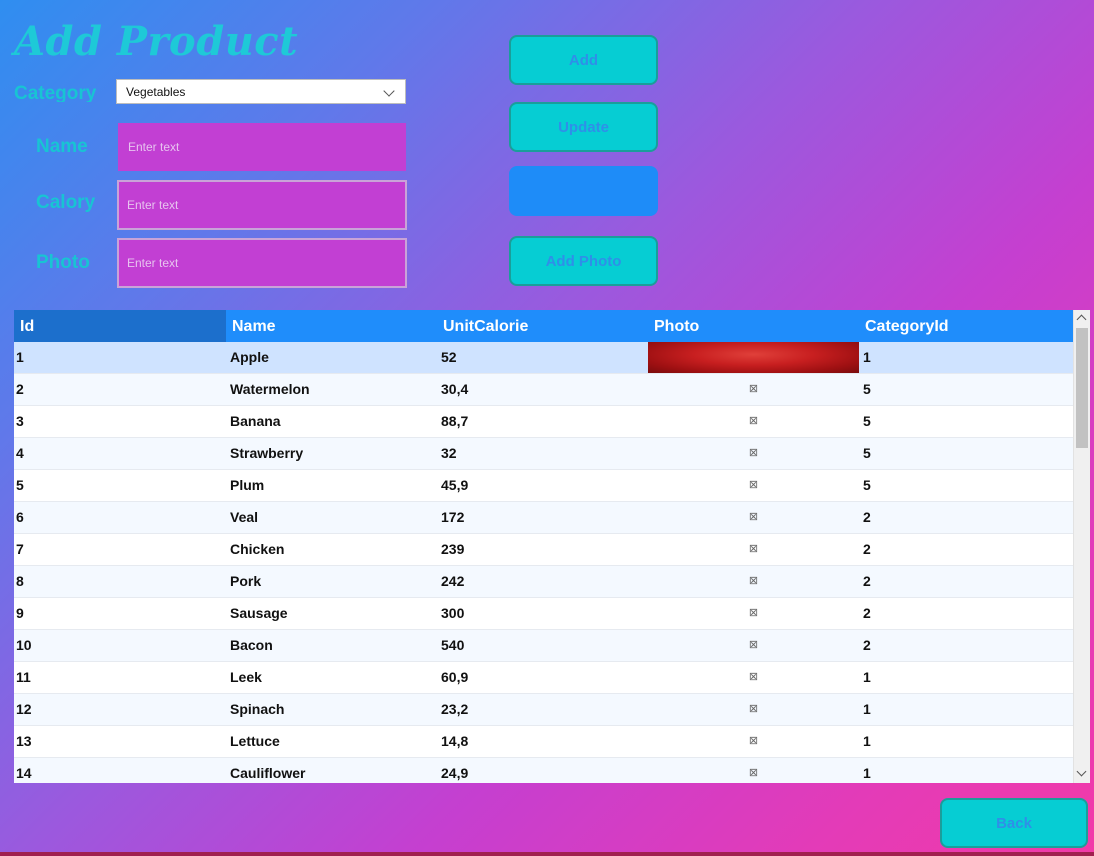 The width and height of the screenshot is (1094, 856). What do you see at coordinates (268, 773) in the screenshot?
I see `cell-name: Cauliflower` at bounding box center [268, 773].